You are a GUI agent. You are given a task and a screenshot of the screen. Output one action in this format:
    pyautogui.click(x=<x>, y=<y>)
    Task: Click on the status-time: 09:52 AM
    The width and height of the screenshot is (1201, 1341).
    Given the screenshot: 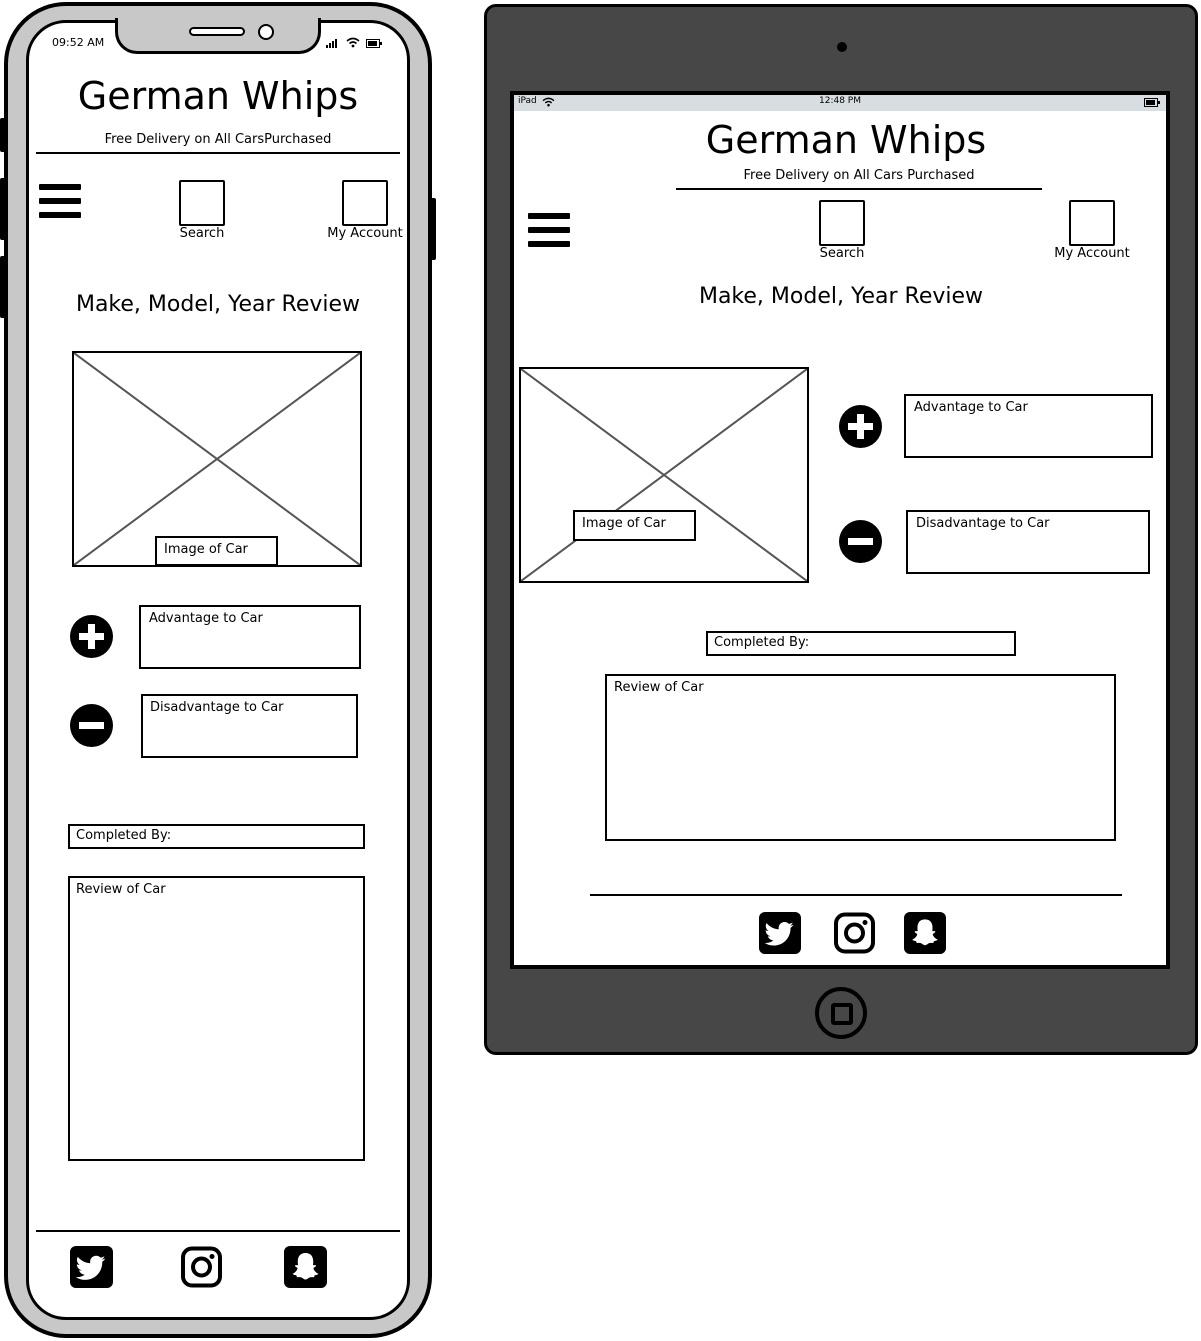 What is the action you would take?
    pyautogui.click(x=78, y=42)
    